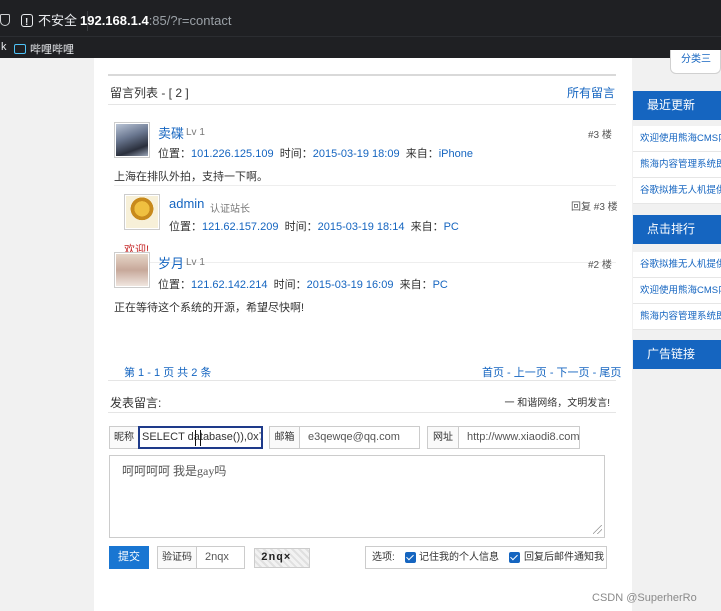 This screenshot has width=721, height=611. Describe the element at coordinates (360, 18) in the screenshot. I see `address-bar: 不安全 192.168.1.4:85/?r=contact` at that location.